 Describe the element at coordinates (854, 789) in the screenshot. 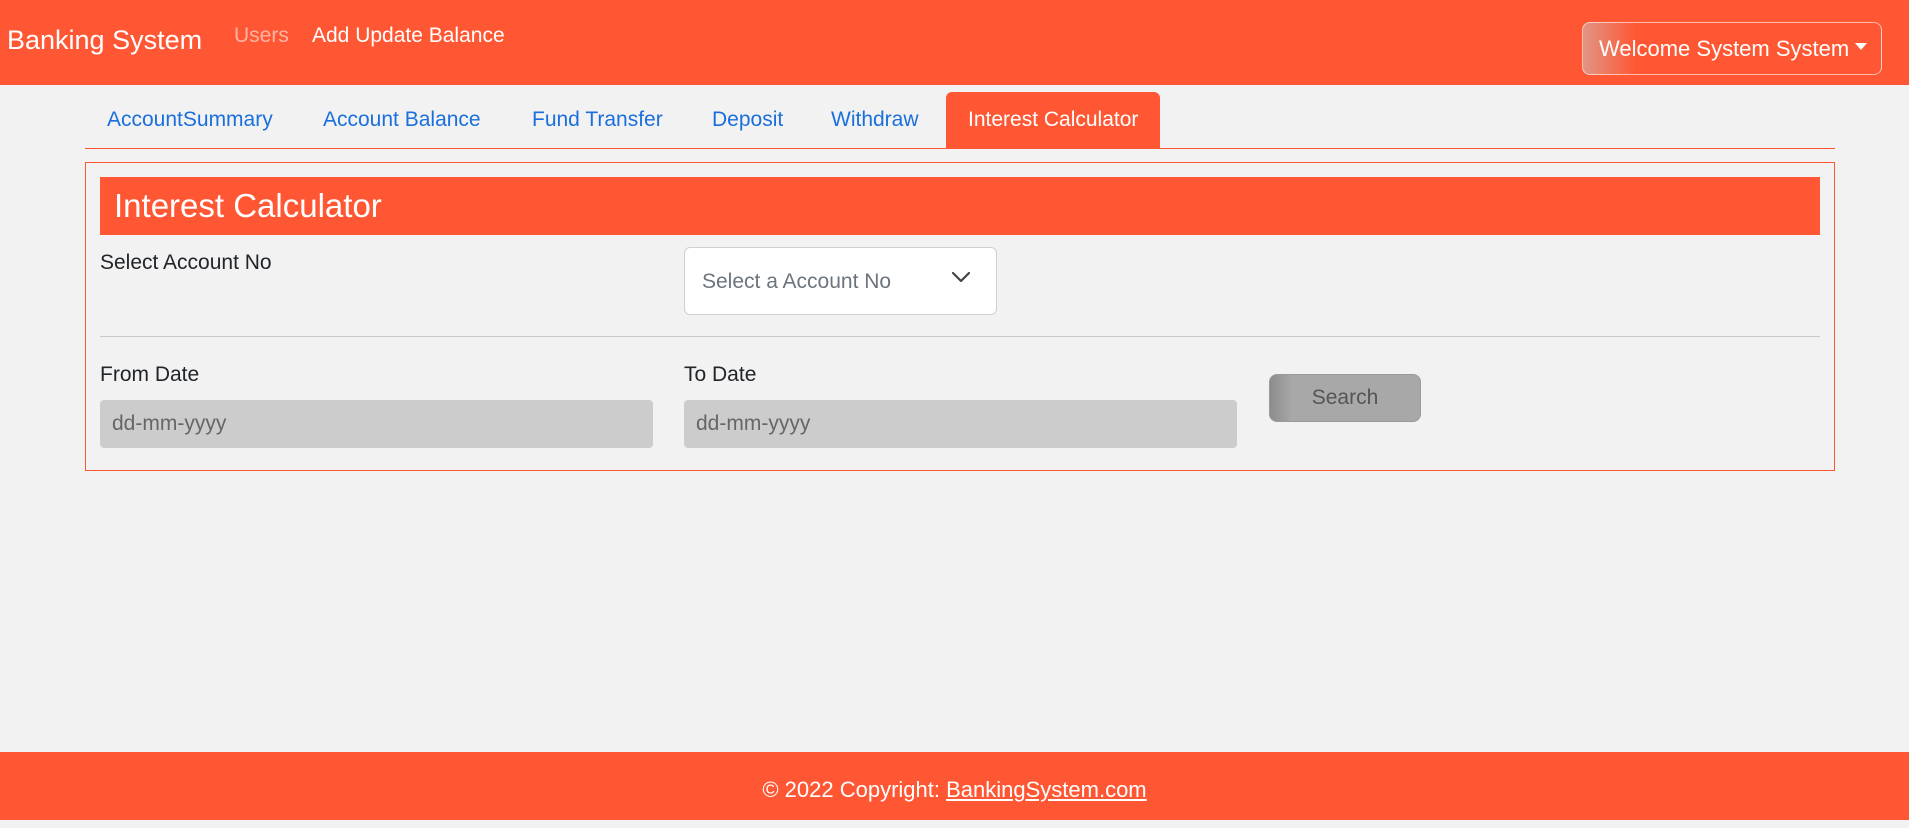

I see `footer-copyright-text: © 2022 Copyright:` at that location.